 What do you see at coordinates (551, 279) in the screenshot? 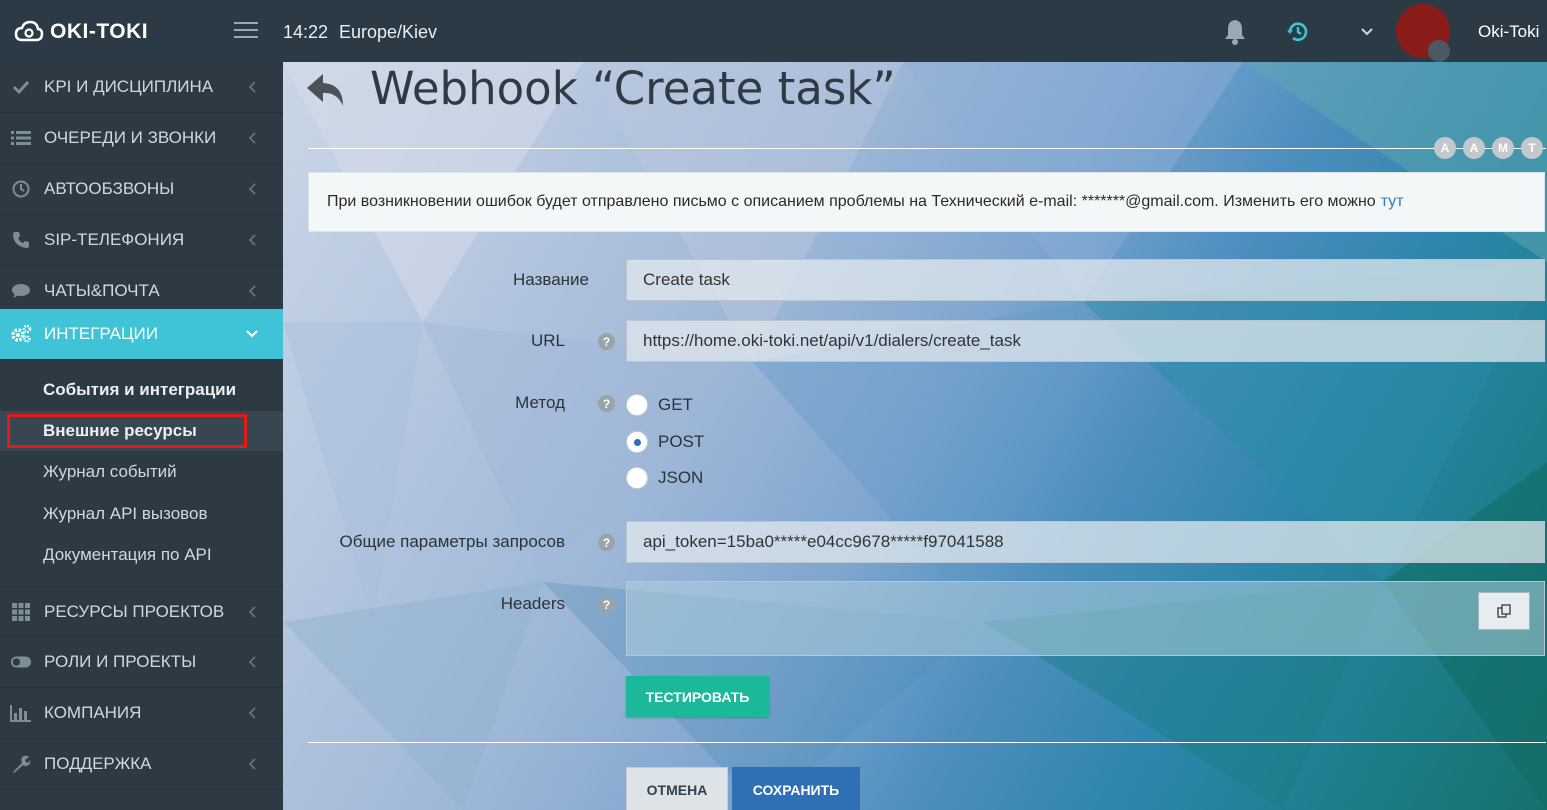
I see `name-label: Название` at bounding box center [551, 279].